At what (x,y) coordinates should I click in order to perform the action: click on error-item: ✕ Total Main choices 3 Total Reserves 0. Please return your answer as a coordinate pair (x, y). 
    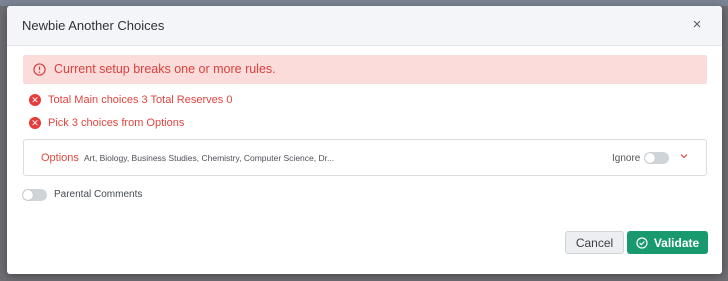
    Looking at the image, I should click on (130, 100).